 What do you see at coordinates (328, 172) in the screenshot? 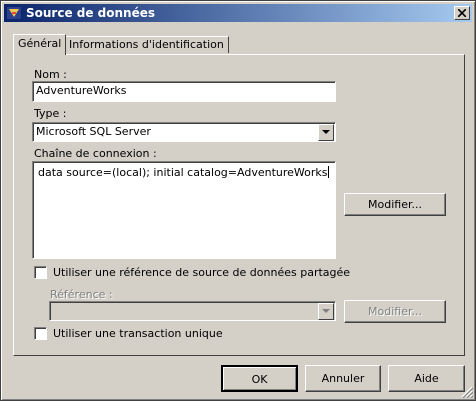
I see `text-cursor` at bounding box center [328, 172].